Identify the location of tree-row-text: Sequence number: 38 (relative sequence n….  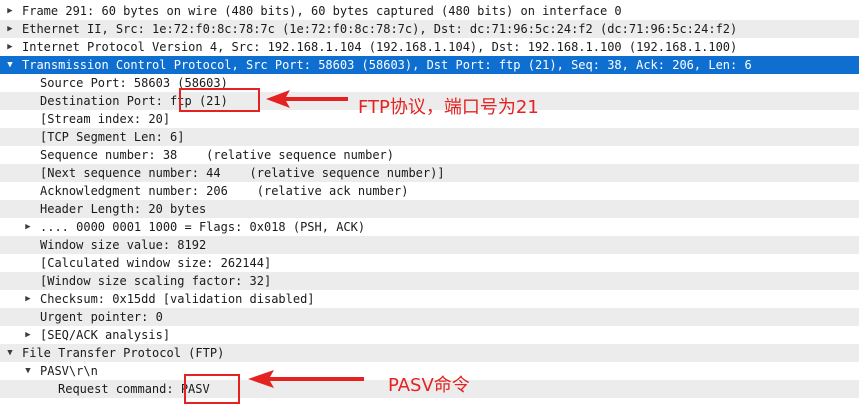
(217, 155).